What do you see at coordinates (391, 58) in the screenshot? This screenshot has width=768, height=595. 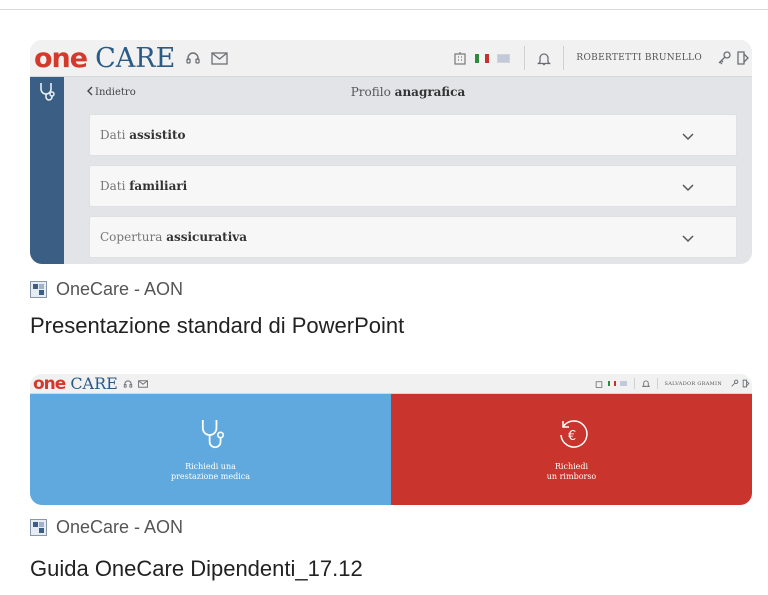 I see `app-header: one CARE ROBERTETTI BRUNELLO` at bounding box center [391, 58].